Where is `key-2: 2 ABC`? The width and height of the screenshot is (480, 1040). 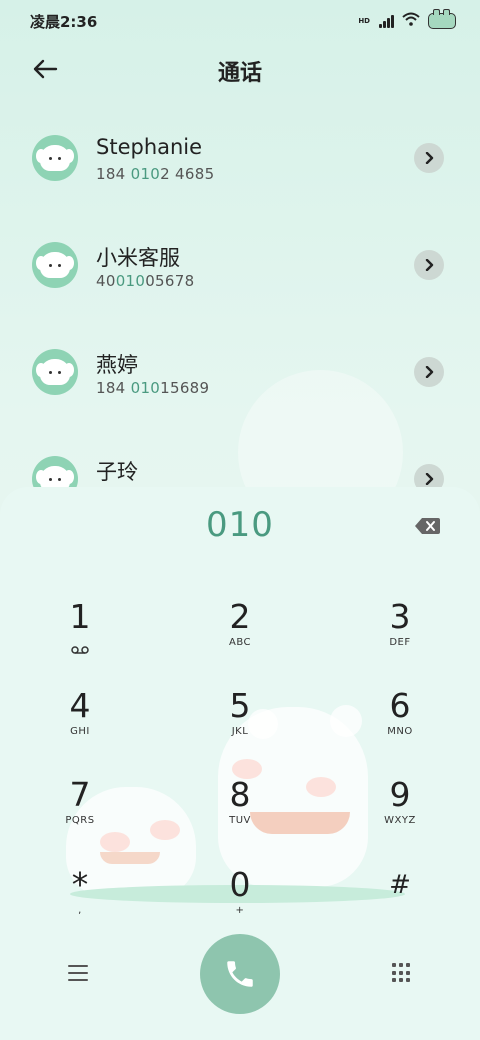
key-2: 2 ABC is located at coordinates (240, 639).